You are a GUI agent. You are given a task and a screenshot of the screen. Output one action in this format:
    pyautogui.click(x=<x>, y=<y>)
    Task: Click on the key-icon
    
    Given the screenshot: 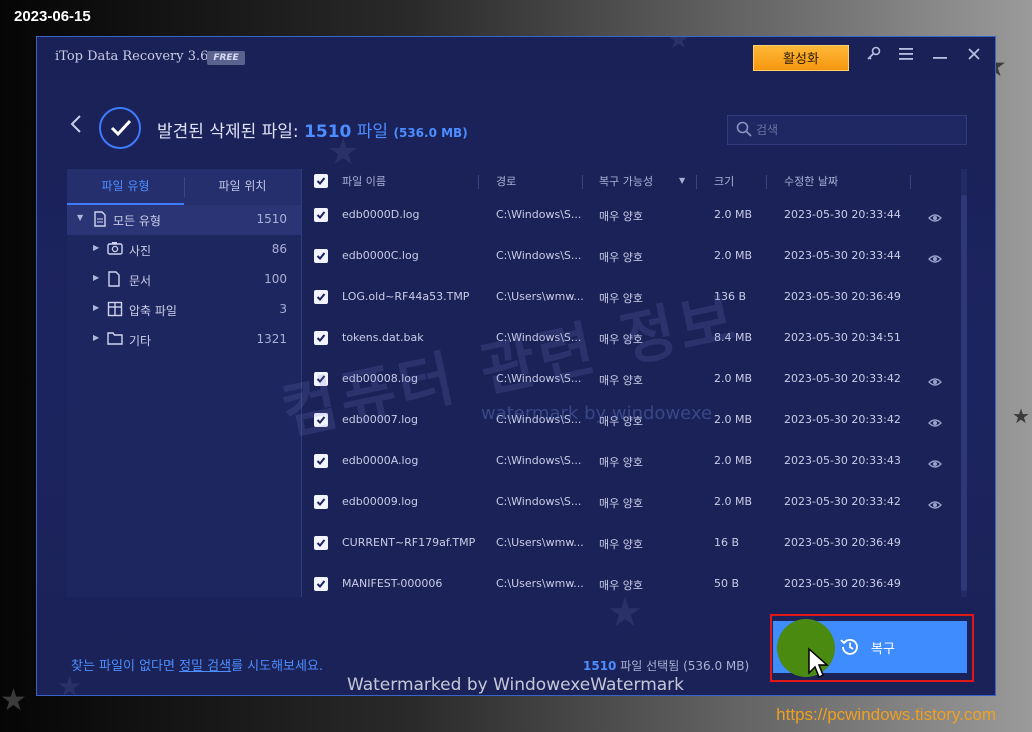 What is the action you would take?
    pyautogui.click(x=874, y=56)
    